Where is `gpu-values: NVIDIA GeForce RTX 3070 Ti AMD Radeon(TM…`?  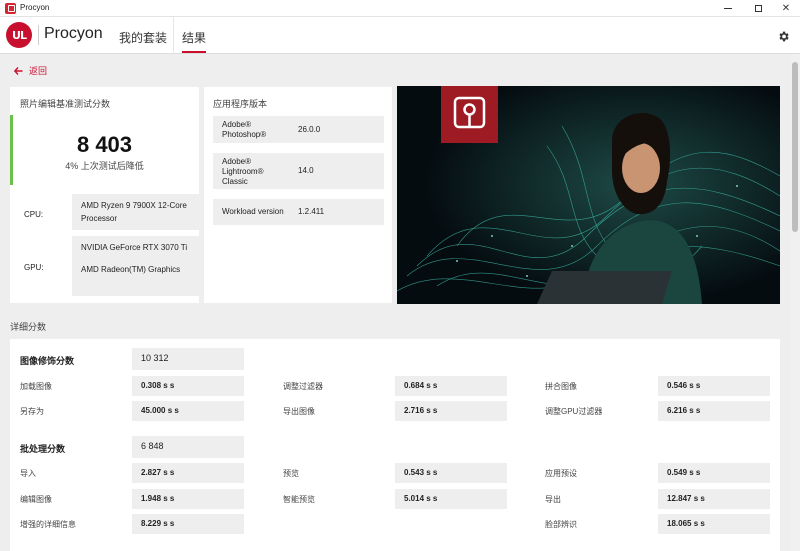 gpu-values: NVIDIA GeForce RTX 3070 Ti AMD Radeon(TM… is located at coordinates (136, 266).